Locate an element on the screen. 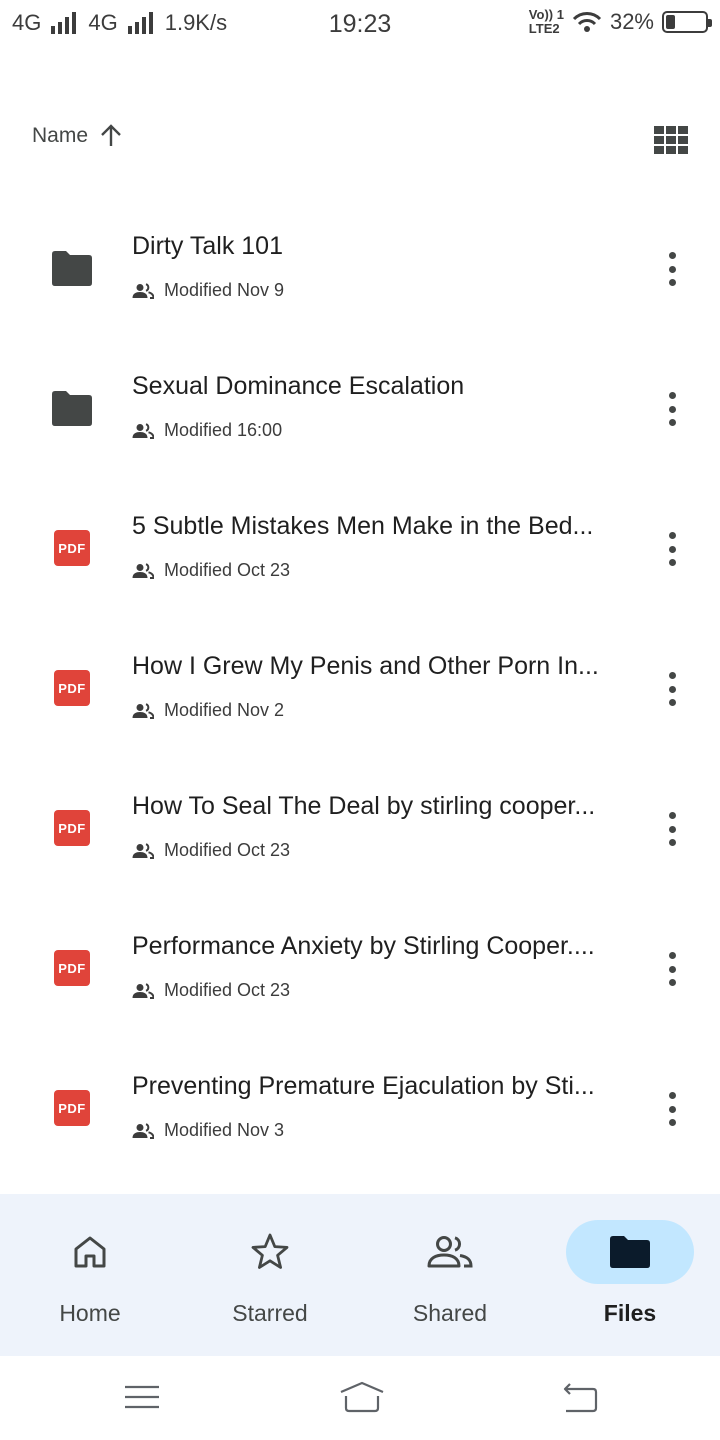  nav-files-active-pill is located at coordinates (630, 1252).